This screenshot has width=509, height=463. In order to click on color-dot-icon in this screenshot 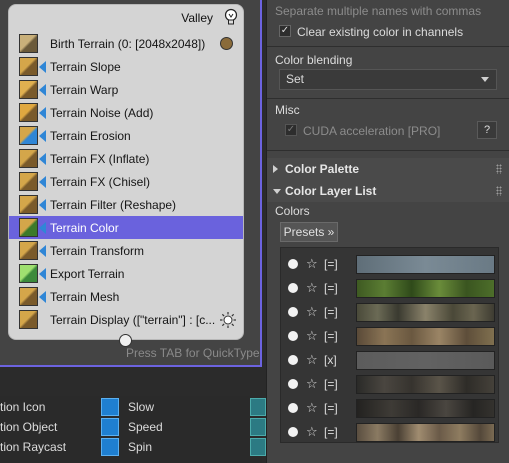, I will do `click(226, 43)`.